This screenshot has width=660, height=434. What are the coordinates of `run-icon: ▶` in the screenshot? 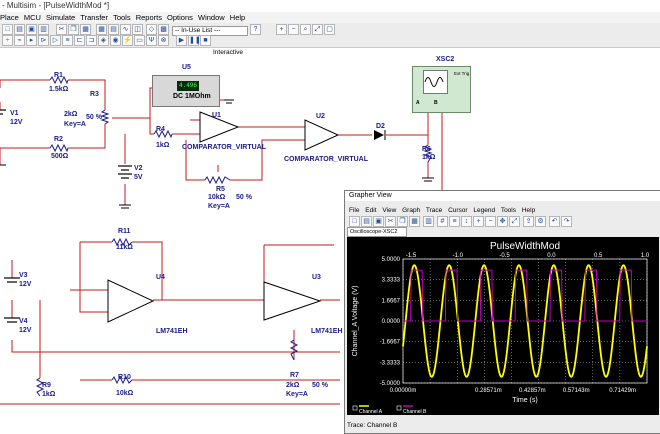 It's located at (181, 40).